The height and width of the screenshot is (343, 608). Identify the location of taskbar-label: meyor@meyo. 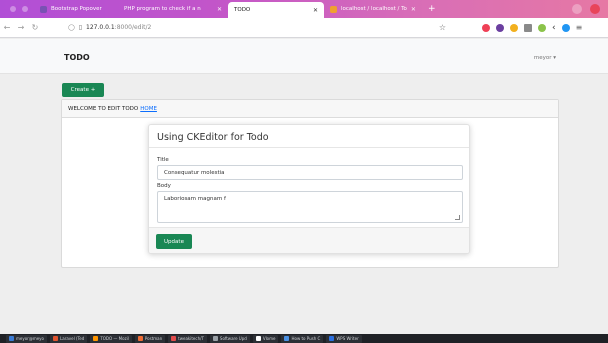
(30, 338).